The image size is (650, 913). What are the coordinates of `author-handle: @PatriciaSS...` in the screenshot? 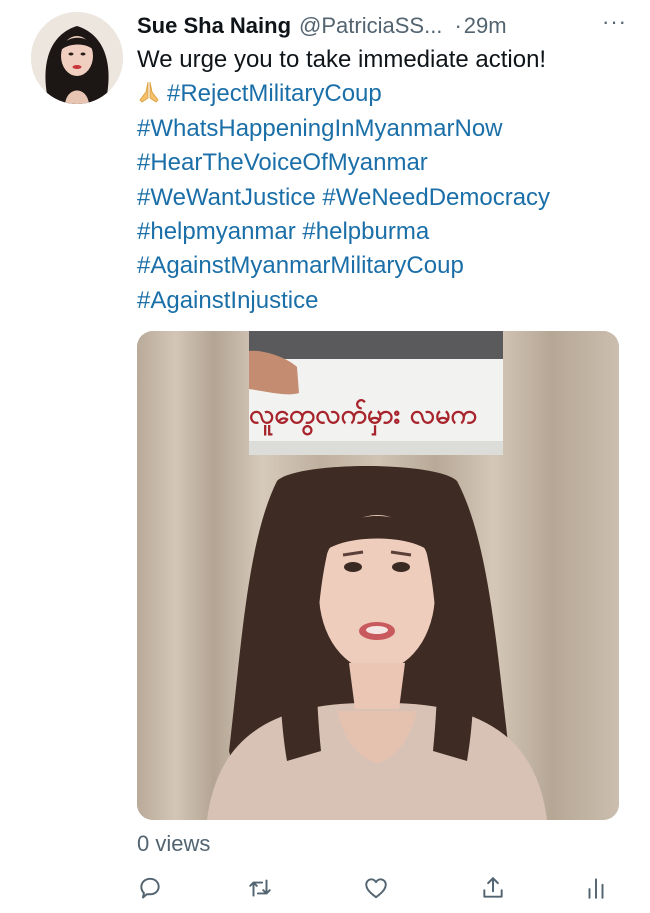 It's located at (370, 26).